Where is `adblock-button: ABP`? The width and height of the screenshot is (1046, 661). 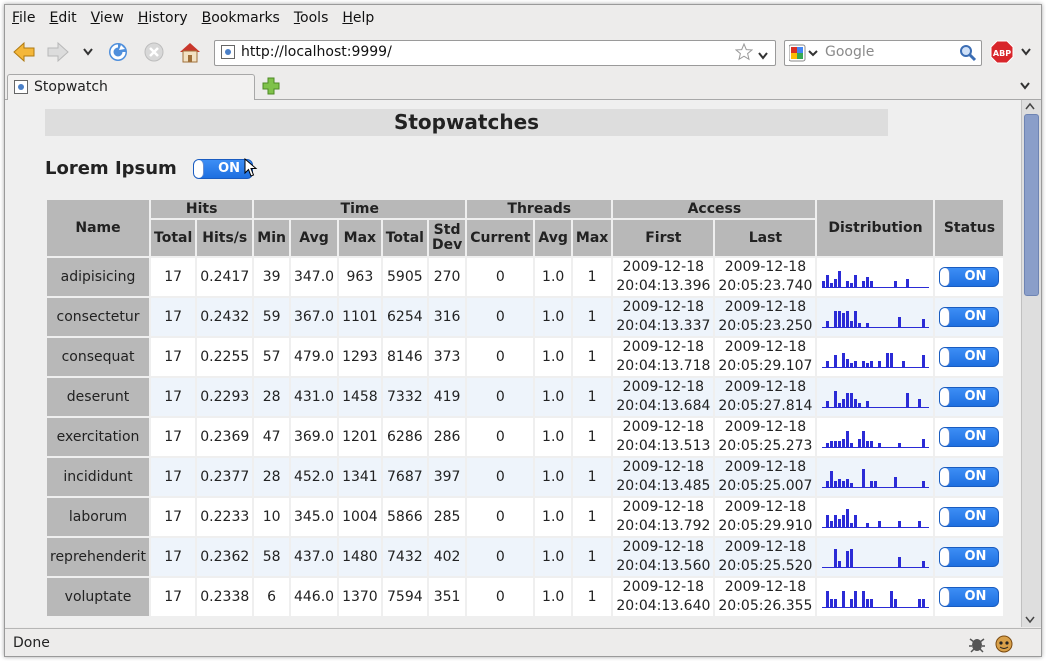
adblock-button: ABP is located at coordinates (1002, 52).